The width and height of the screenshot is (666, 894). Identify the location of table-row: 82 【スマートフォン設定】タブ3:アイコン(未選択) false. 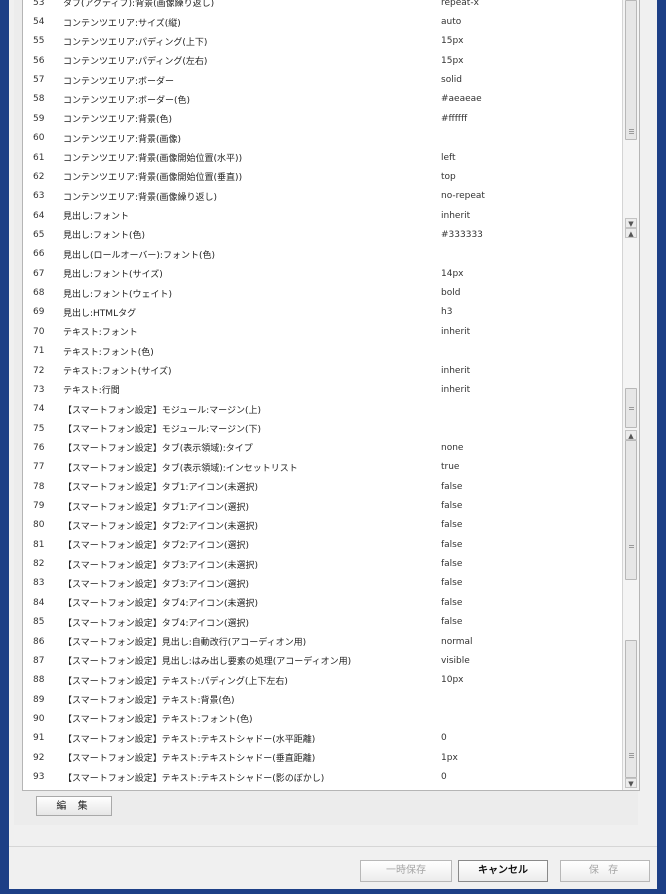
(322, 563).